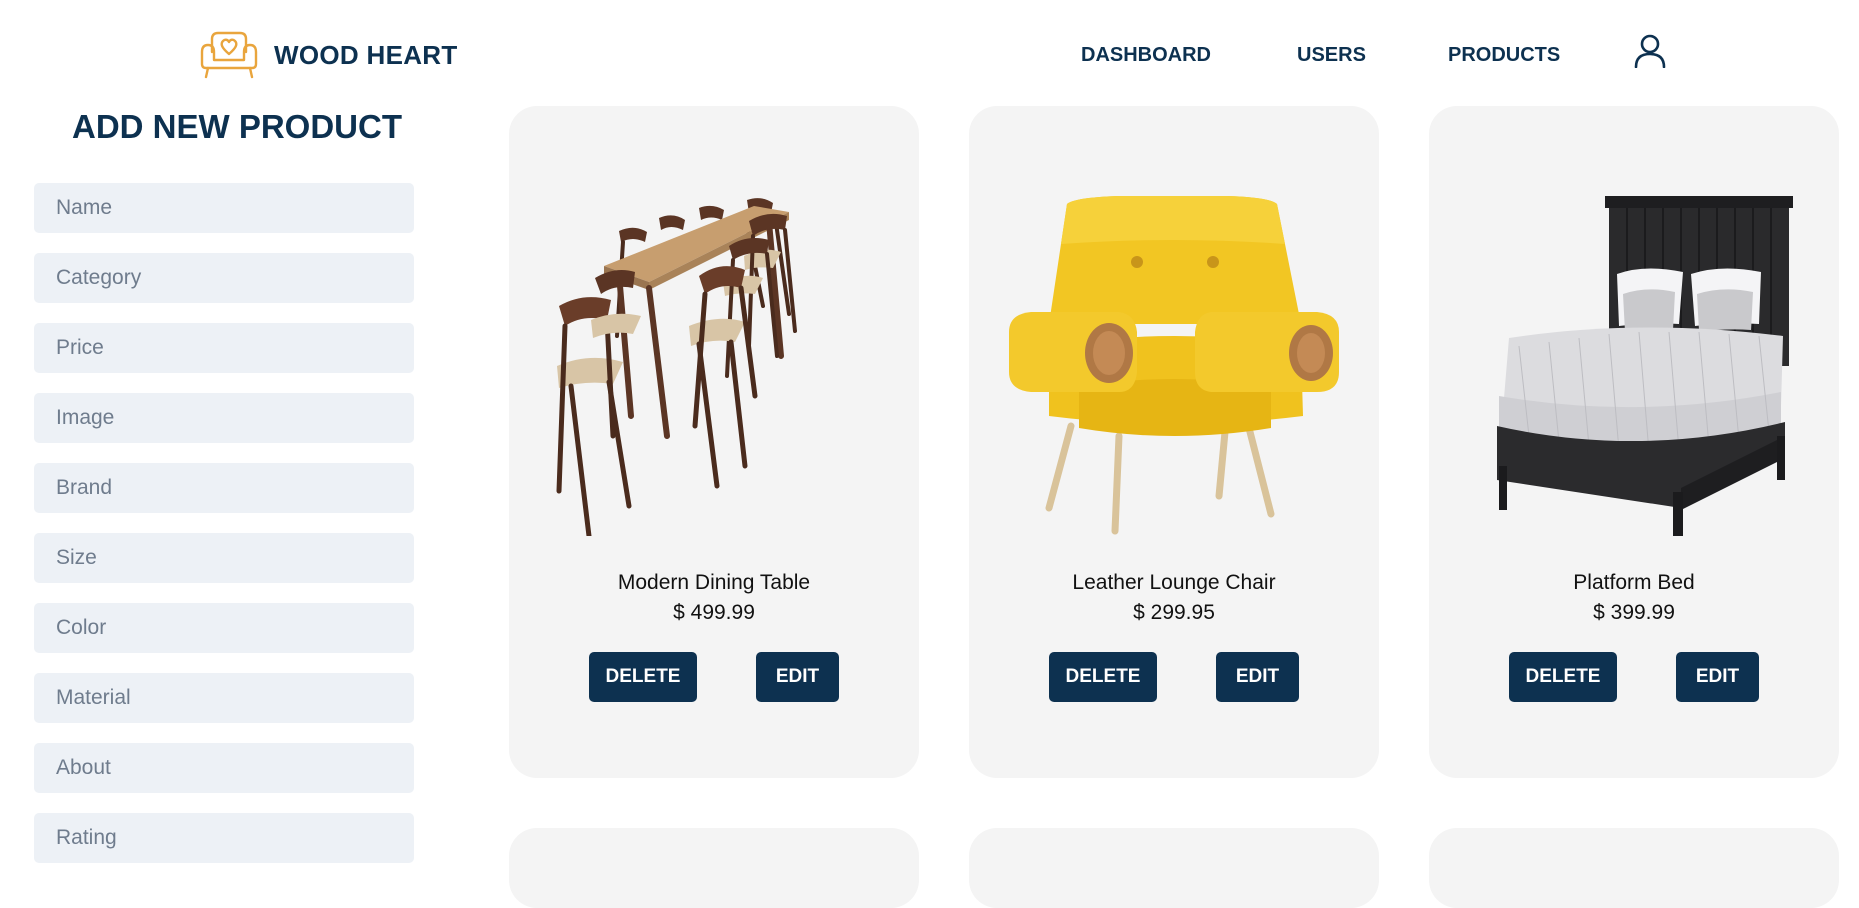 Image resolution: width=1859 pixels, height=908 pixels. I want to click on product-name: Modern Dining Table, so click(714, 582).